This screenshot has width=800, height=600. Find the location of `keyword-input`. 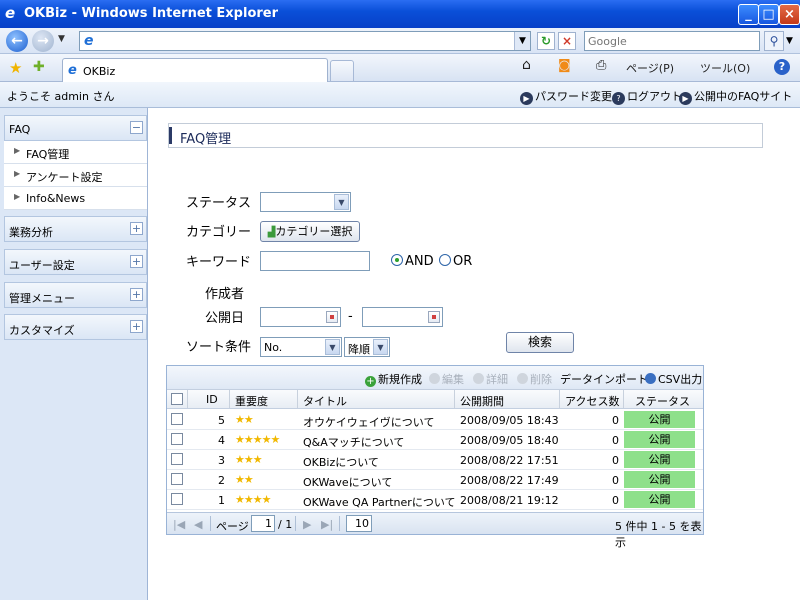

keyword-input is located at coordinates (315, 261).